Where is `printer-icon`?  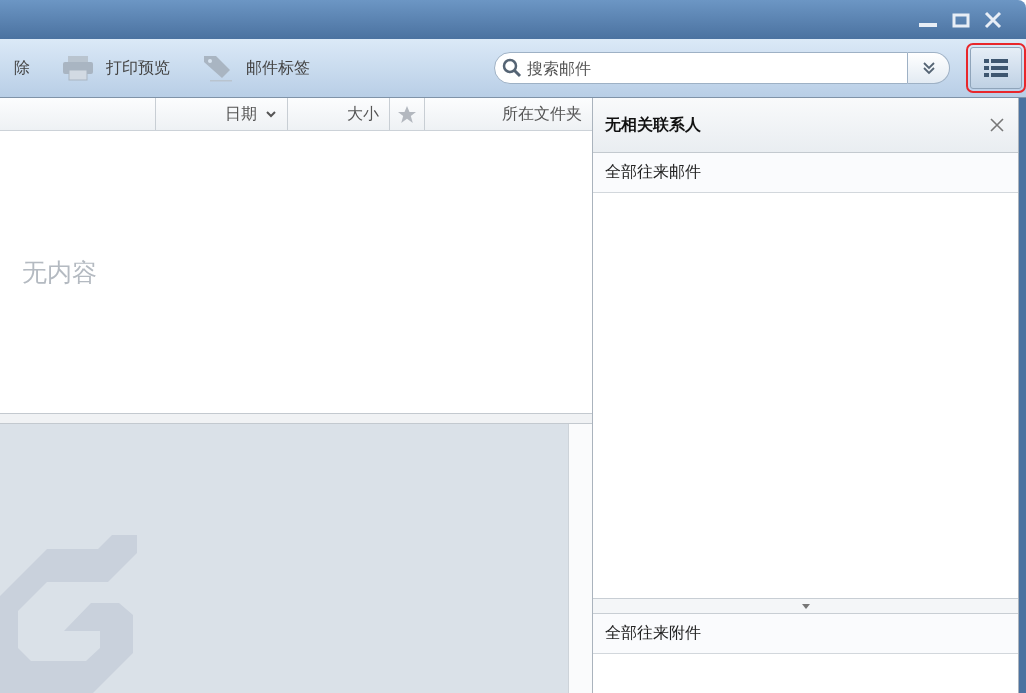 printer-icon is located at coordinates (78, 68).